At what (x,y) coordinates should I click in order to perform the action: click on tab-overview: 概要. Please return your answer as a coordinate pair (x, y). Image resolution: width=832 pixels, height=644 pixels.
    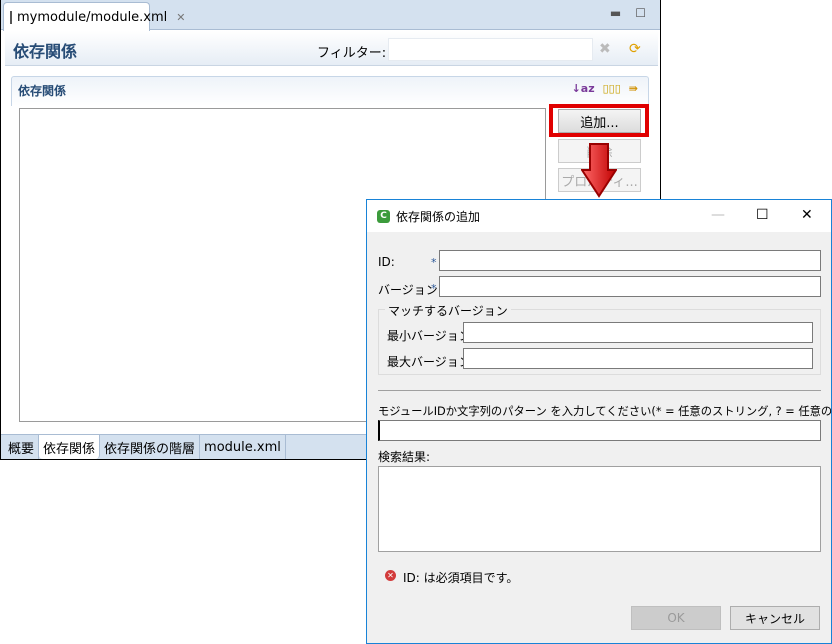
    Looking at the image, I should click on (22, 447).